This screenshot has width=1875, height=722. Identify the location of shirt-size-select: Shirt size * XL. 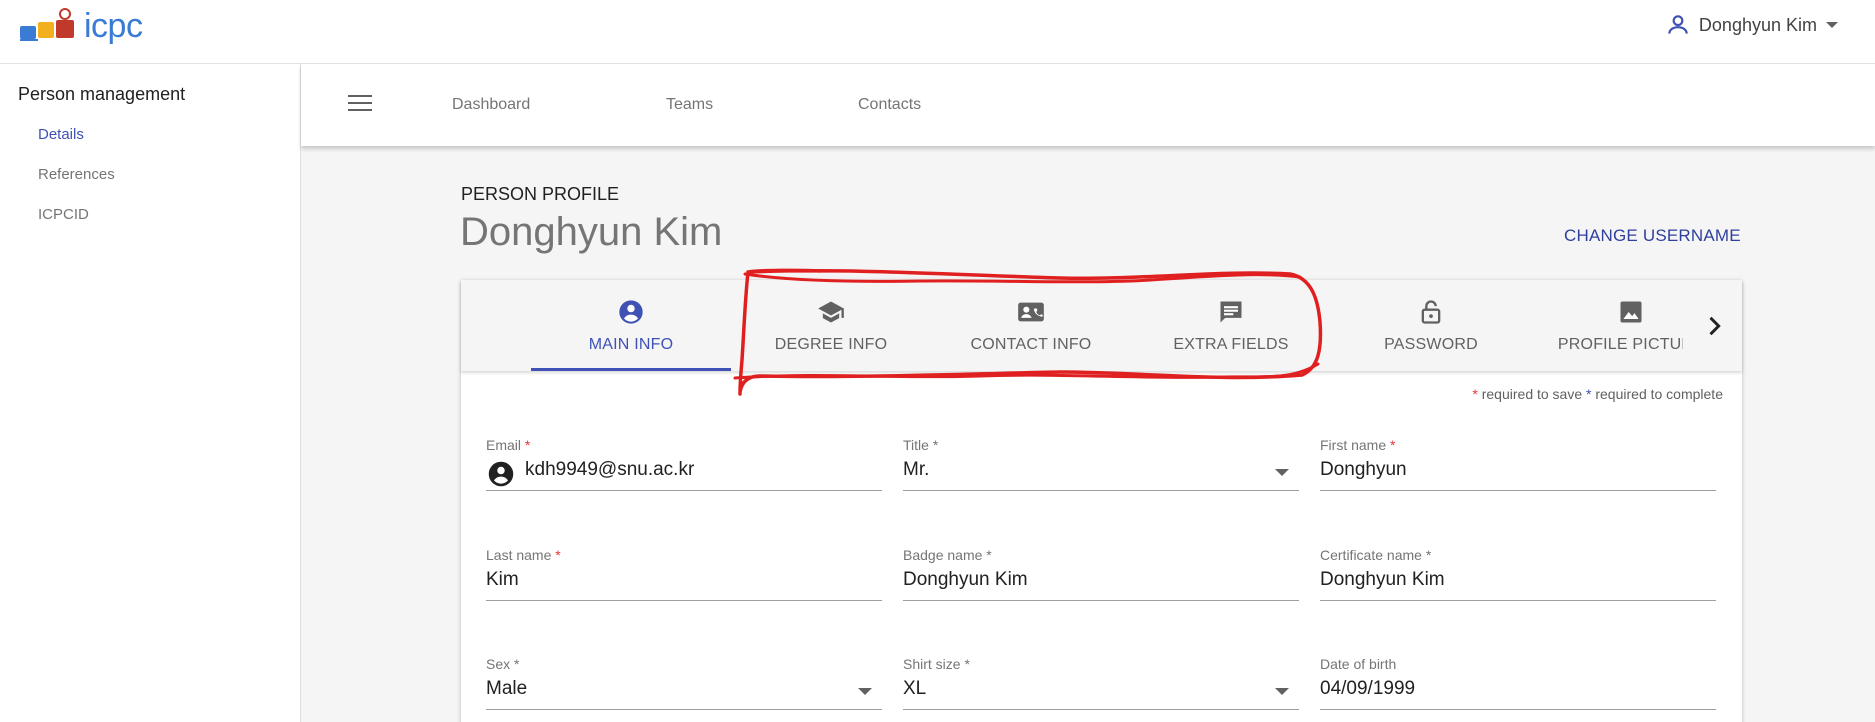
(1101, 686).